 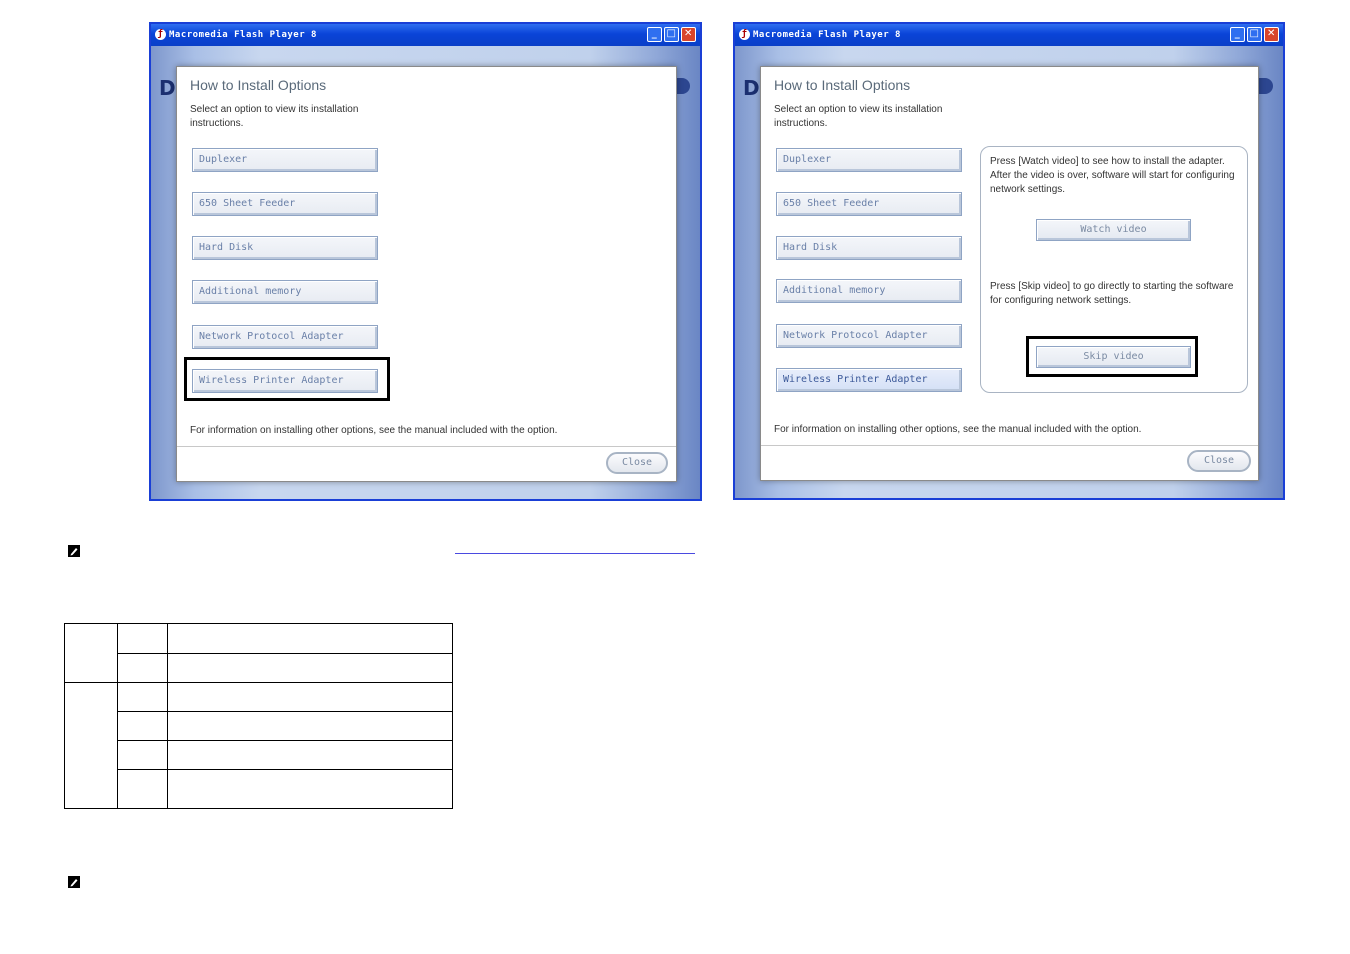 I want to click on option-wireless-printer-adapter: Wireless Printer Adapter, so click(x=869, y=380).